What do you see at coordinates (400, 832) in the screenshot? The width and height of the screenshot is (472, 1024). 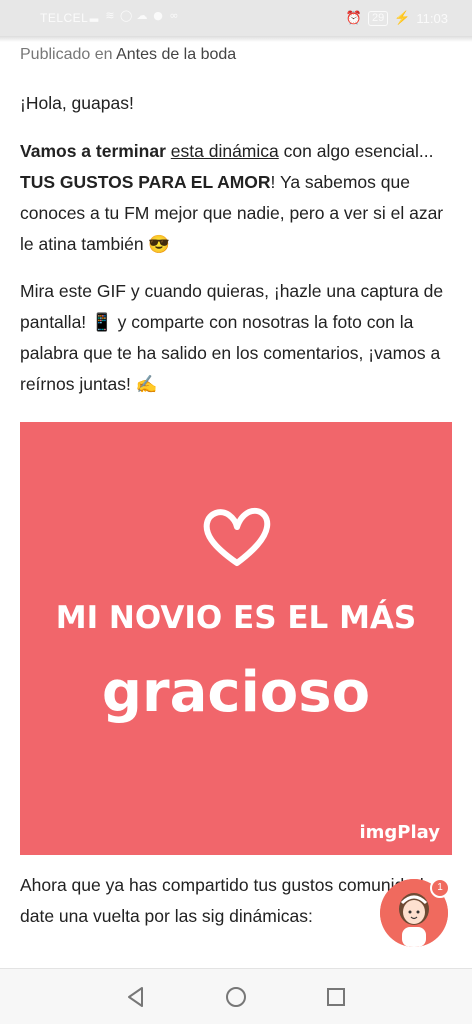 I see `imgplay-watermark: imgPlay` at bounding box center [400, 832].